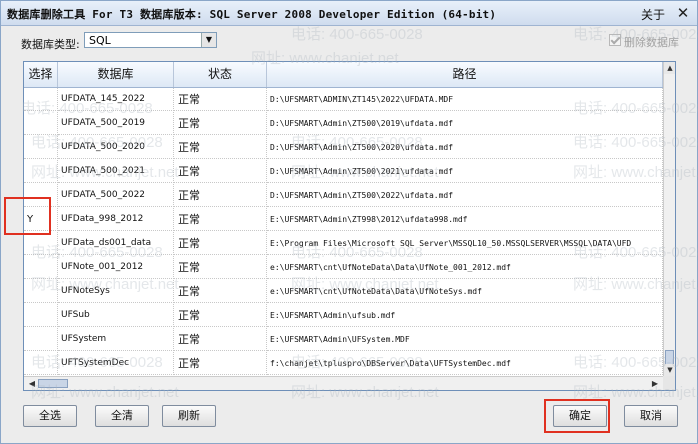 Image resolution: width=698 pixels, height=444 pixels. What do you see at coordinates (116, 171) in the screenshot?
I see `row-database-cell: UFDATA_500_2021` at bounding box center [116, 171].